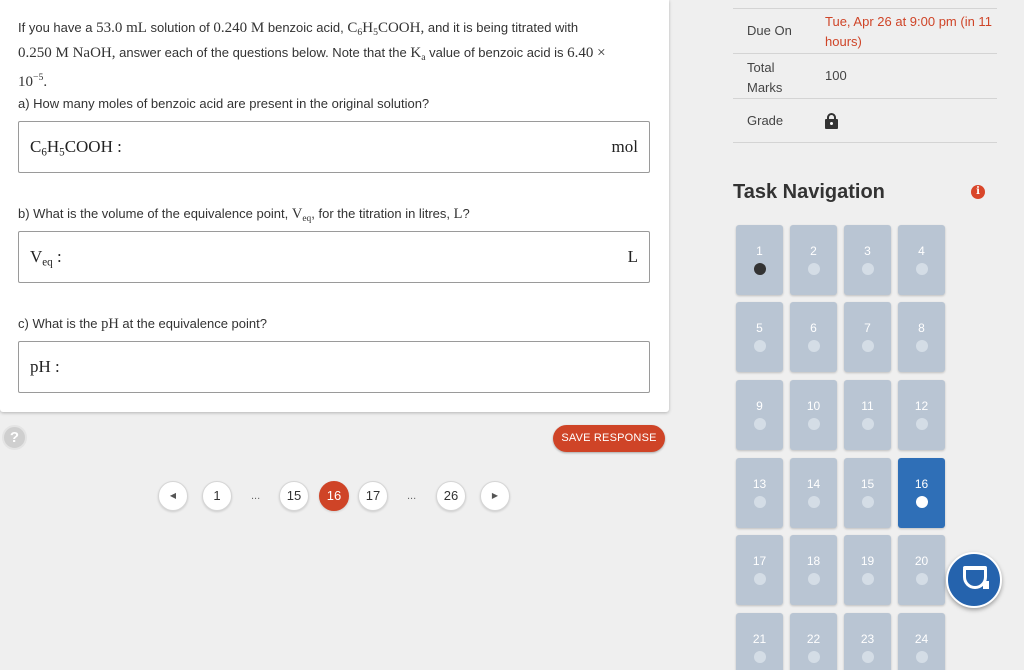 Image resolution: width=1024 pixels, height=670 pixels. Describe the element at coordinates (759, 570) in the screenshot. I see `task-tile-17: 17` at that location.